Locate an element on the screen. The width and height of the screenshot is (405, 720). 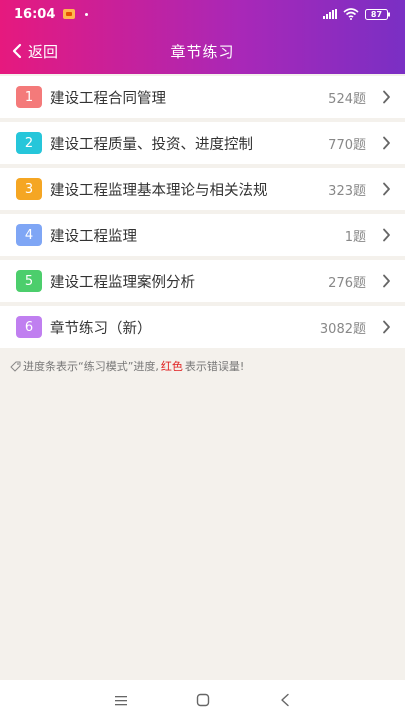
chapter-number-badge: 3 is located at coordinates (29, 189).